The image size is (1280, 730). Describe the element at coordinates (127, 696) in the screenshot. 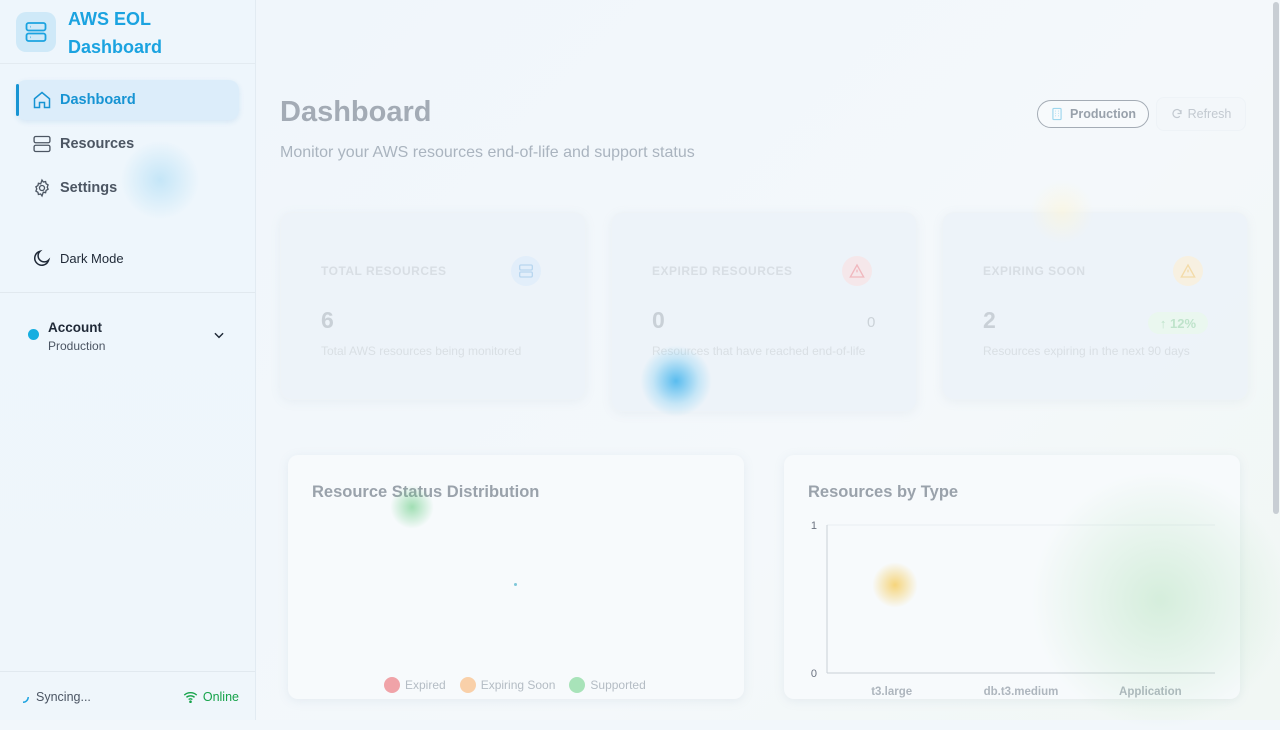

I see `sidebar-footer: Syncing... Online` at that location.